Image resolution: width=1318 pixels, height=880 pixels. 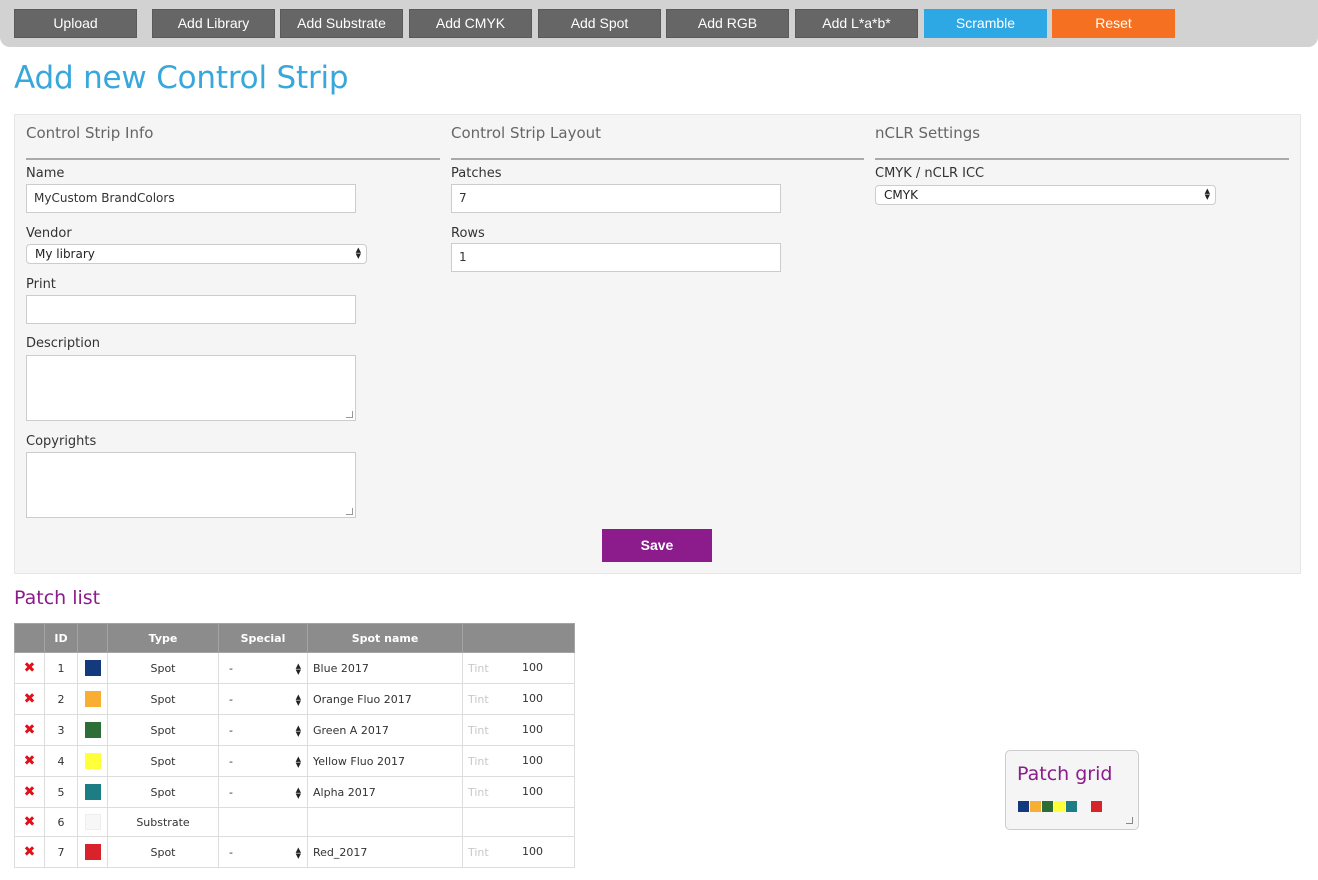 What do you see at coordinates (61, 792) in the screenshot?
I see `patch-id: 5` at bounding box center [61, 792].